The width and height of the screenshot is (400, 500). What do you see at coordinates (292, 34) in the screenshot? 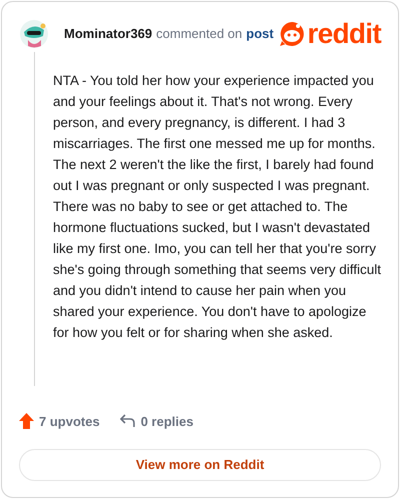
I see `snoo-logo-icon` at bounding box center [292, 34].